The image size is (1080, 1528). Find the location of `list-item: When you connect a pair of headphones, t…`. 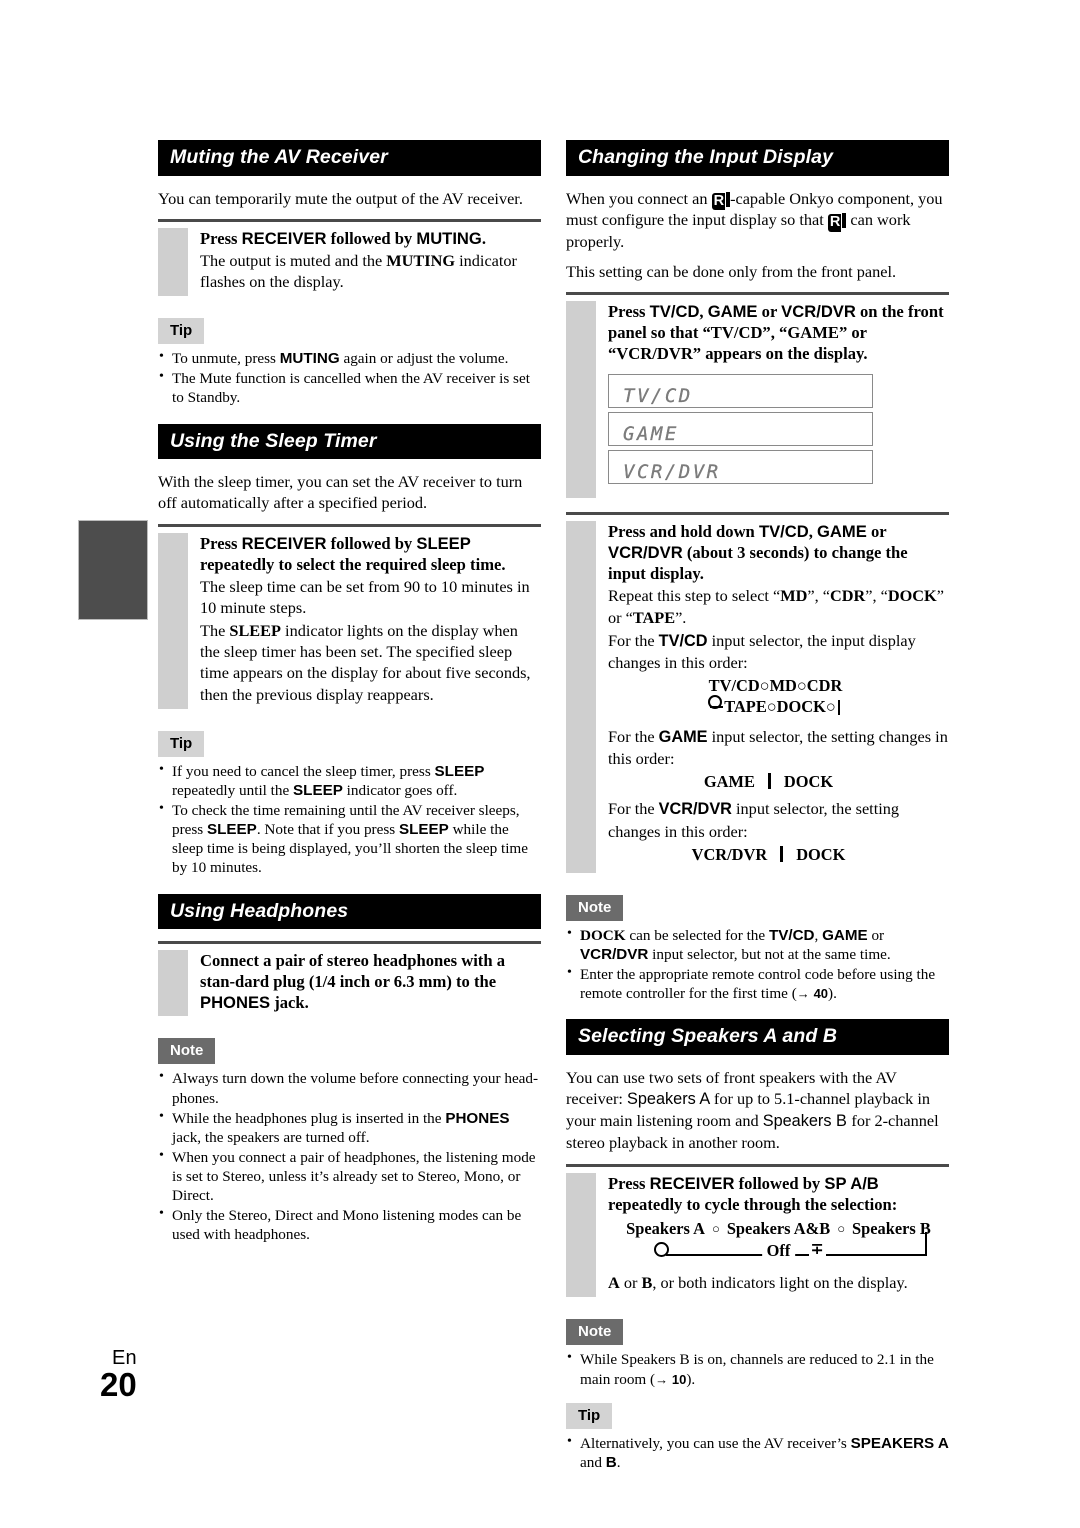

list-item: When you connect a pair of headphones, t… is located at coordinates (349, 1176).